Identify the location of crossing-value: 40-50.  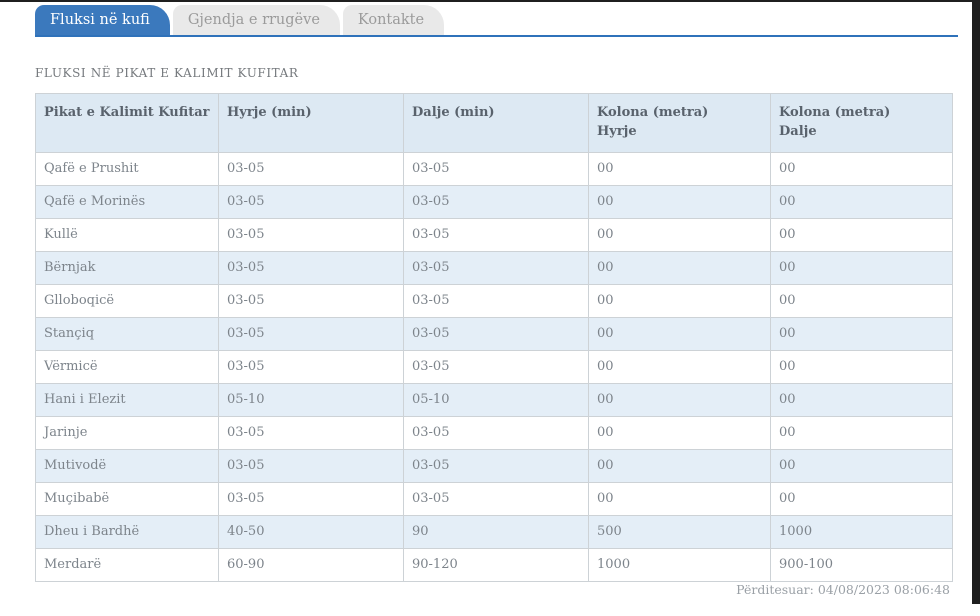
(311, 531).